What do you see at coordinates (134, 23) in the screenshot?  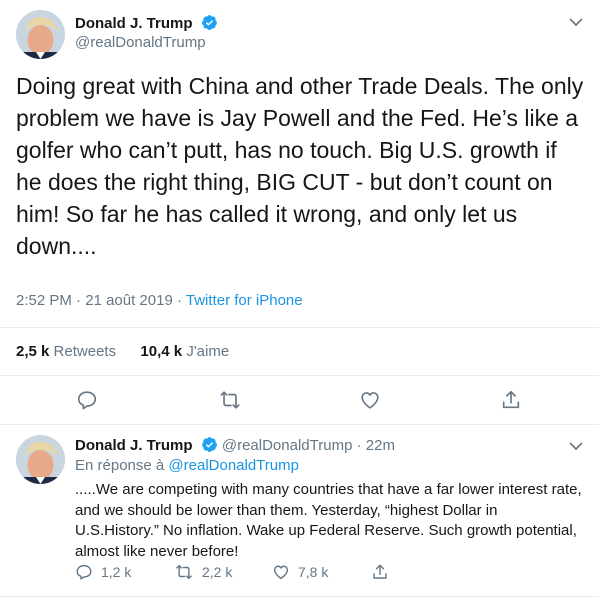 I see `author-name: Donald J. Trump` at bounding box center [134, 23].